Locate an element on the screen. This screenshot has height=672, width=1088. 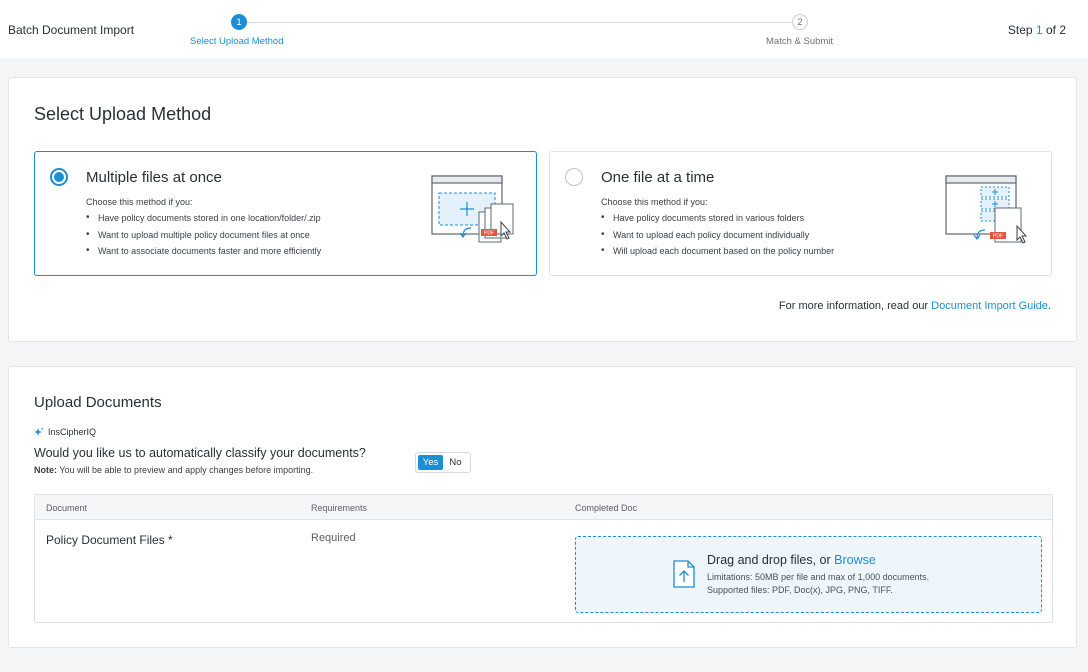
step-1-label: Select Upload Method is located at coordinates (237, 41).